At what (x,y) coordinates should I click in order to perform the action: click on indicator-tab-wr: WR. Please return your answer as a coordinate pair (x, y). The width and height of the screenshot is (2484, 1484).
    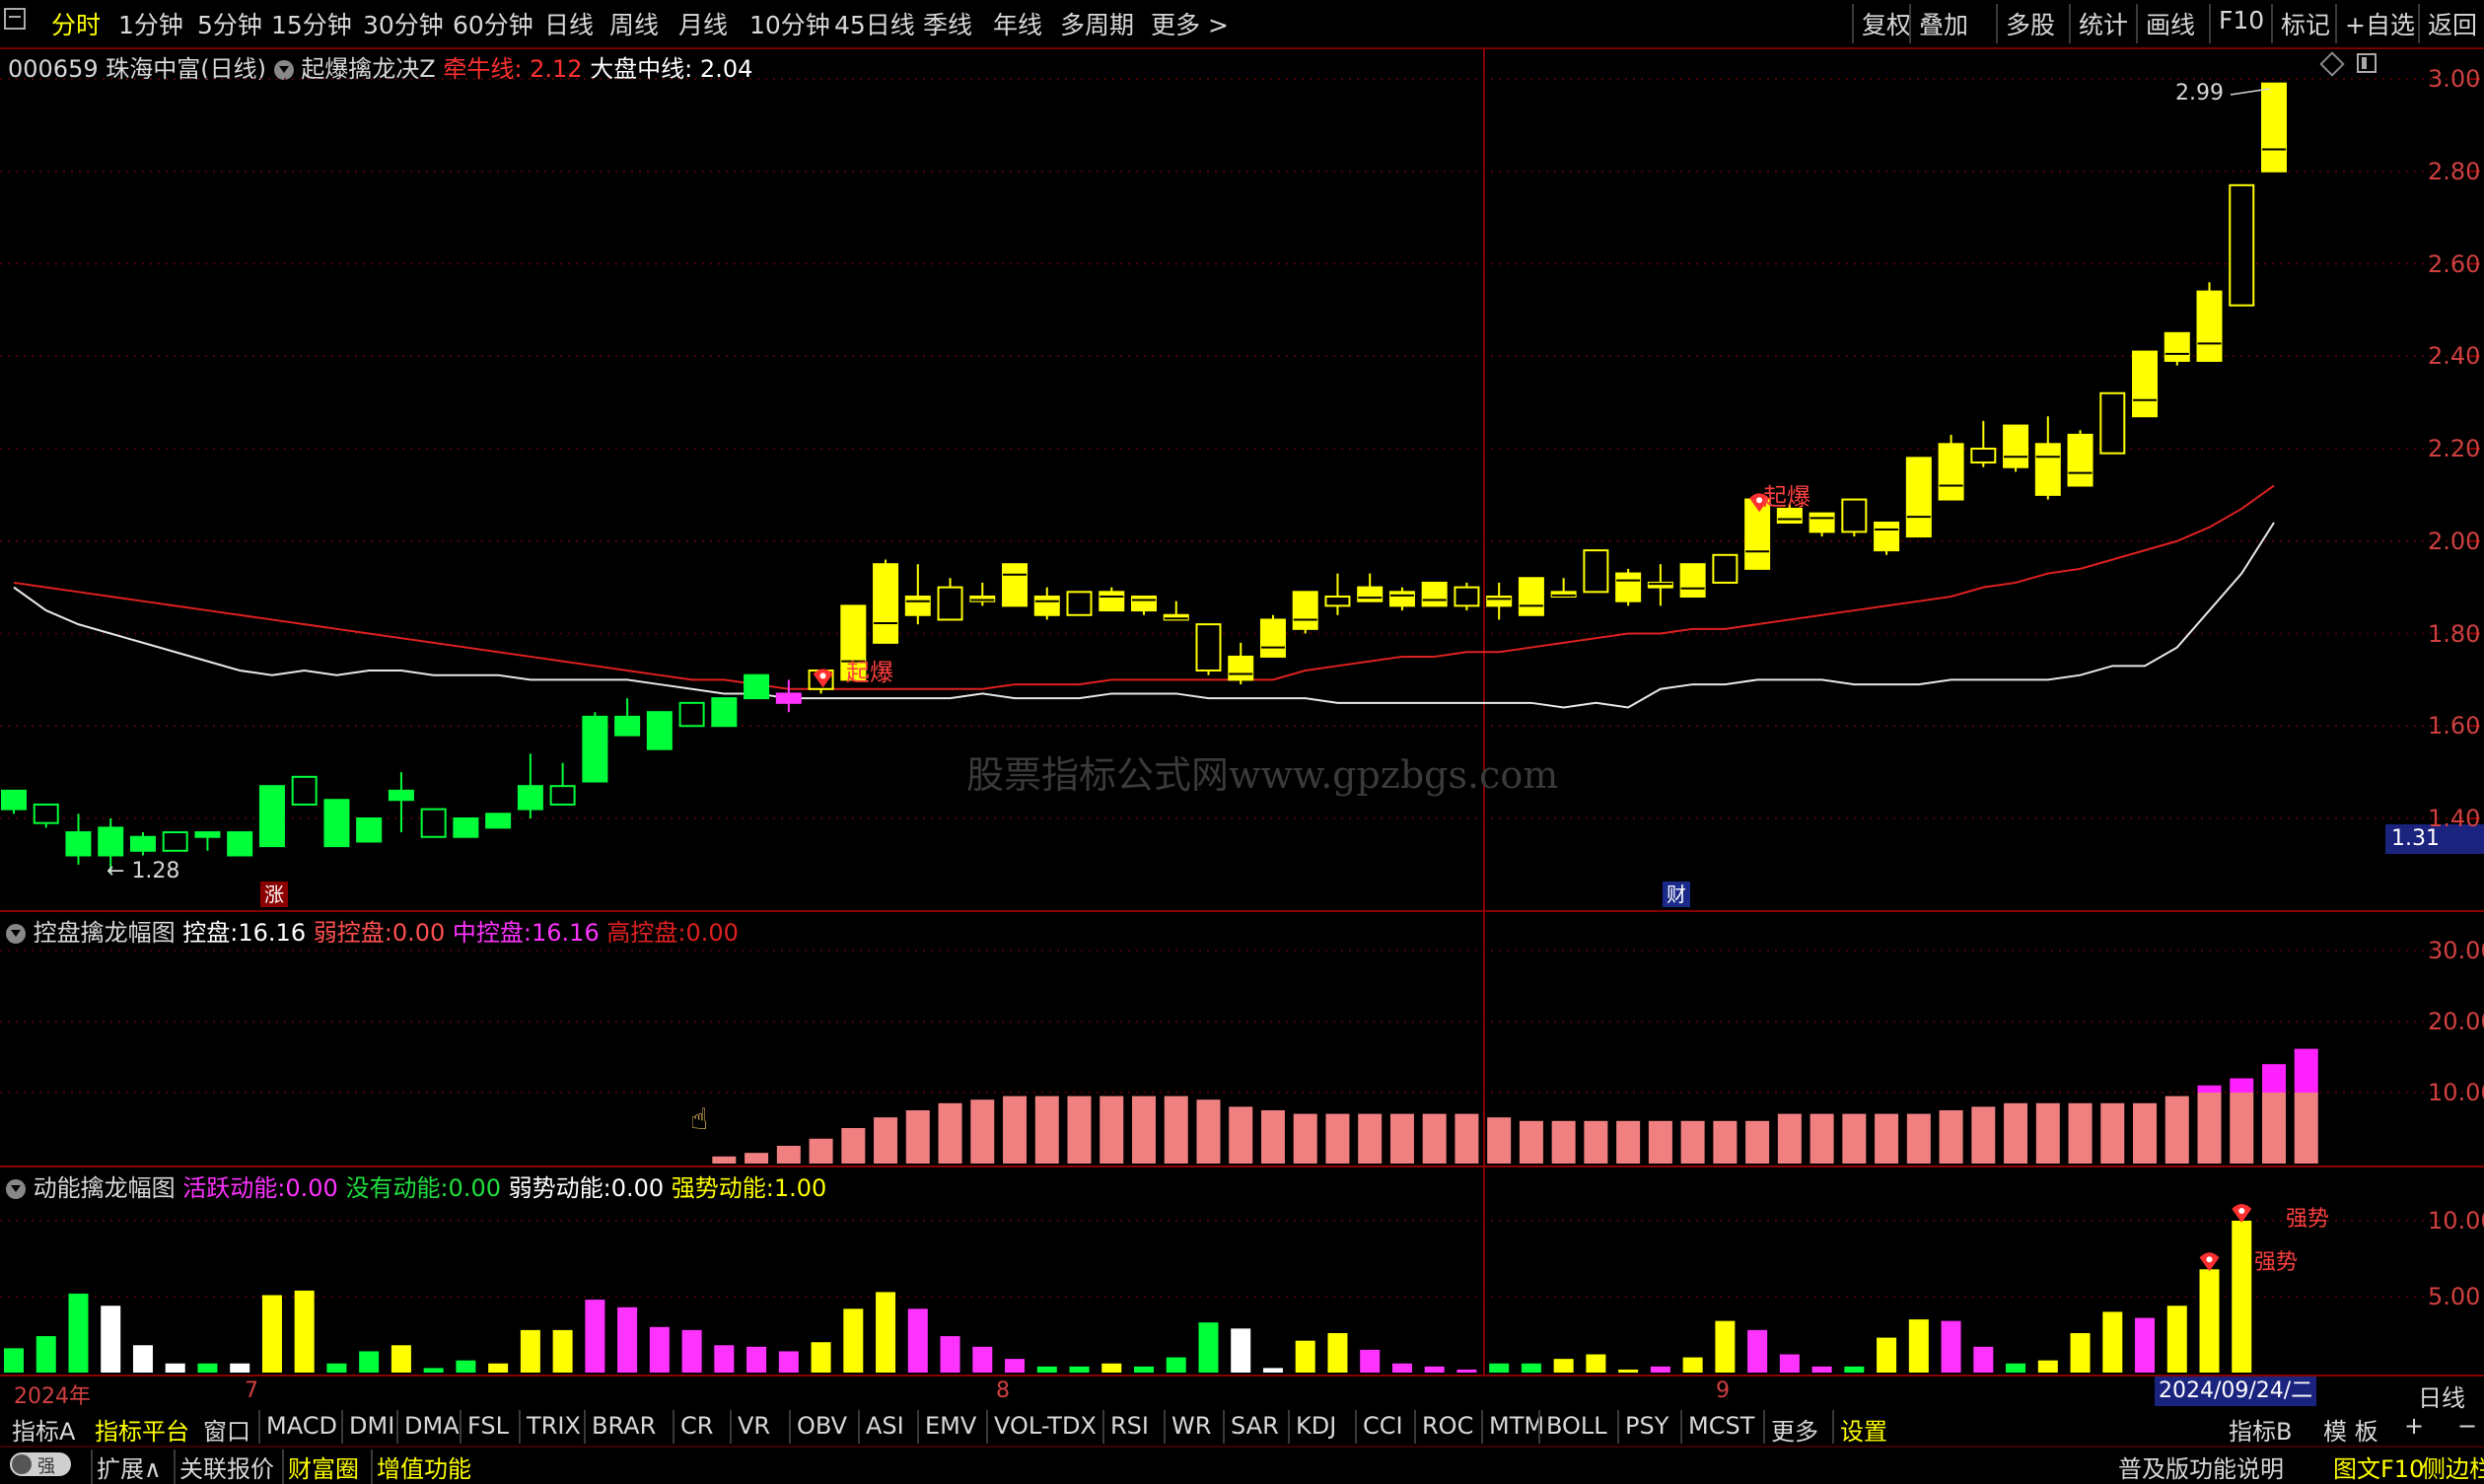
    Looking at the image, I should click on (1191, 1427).